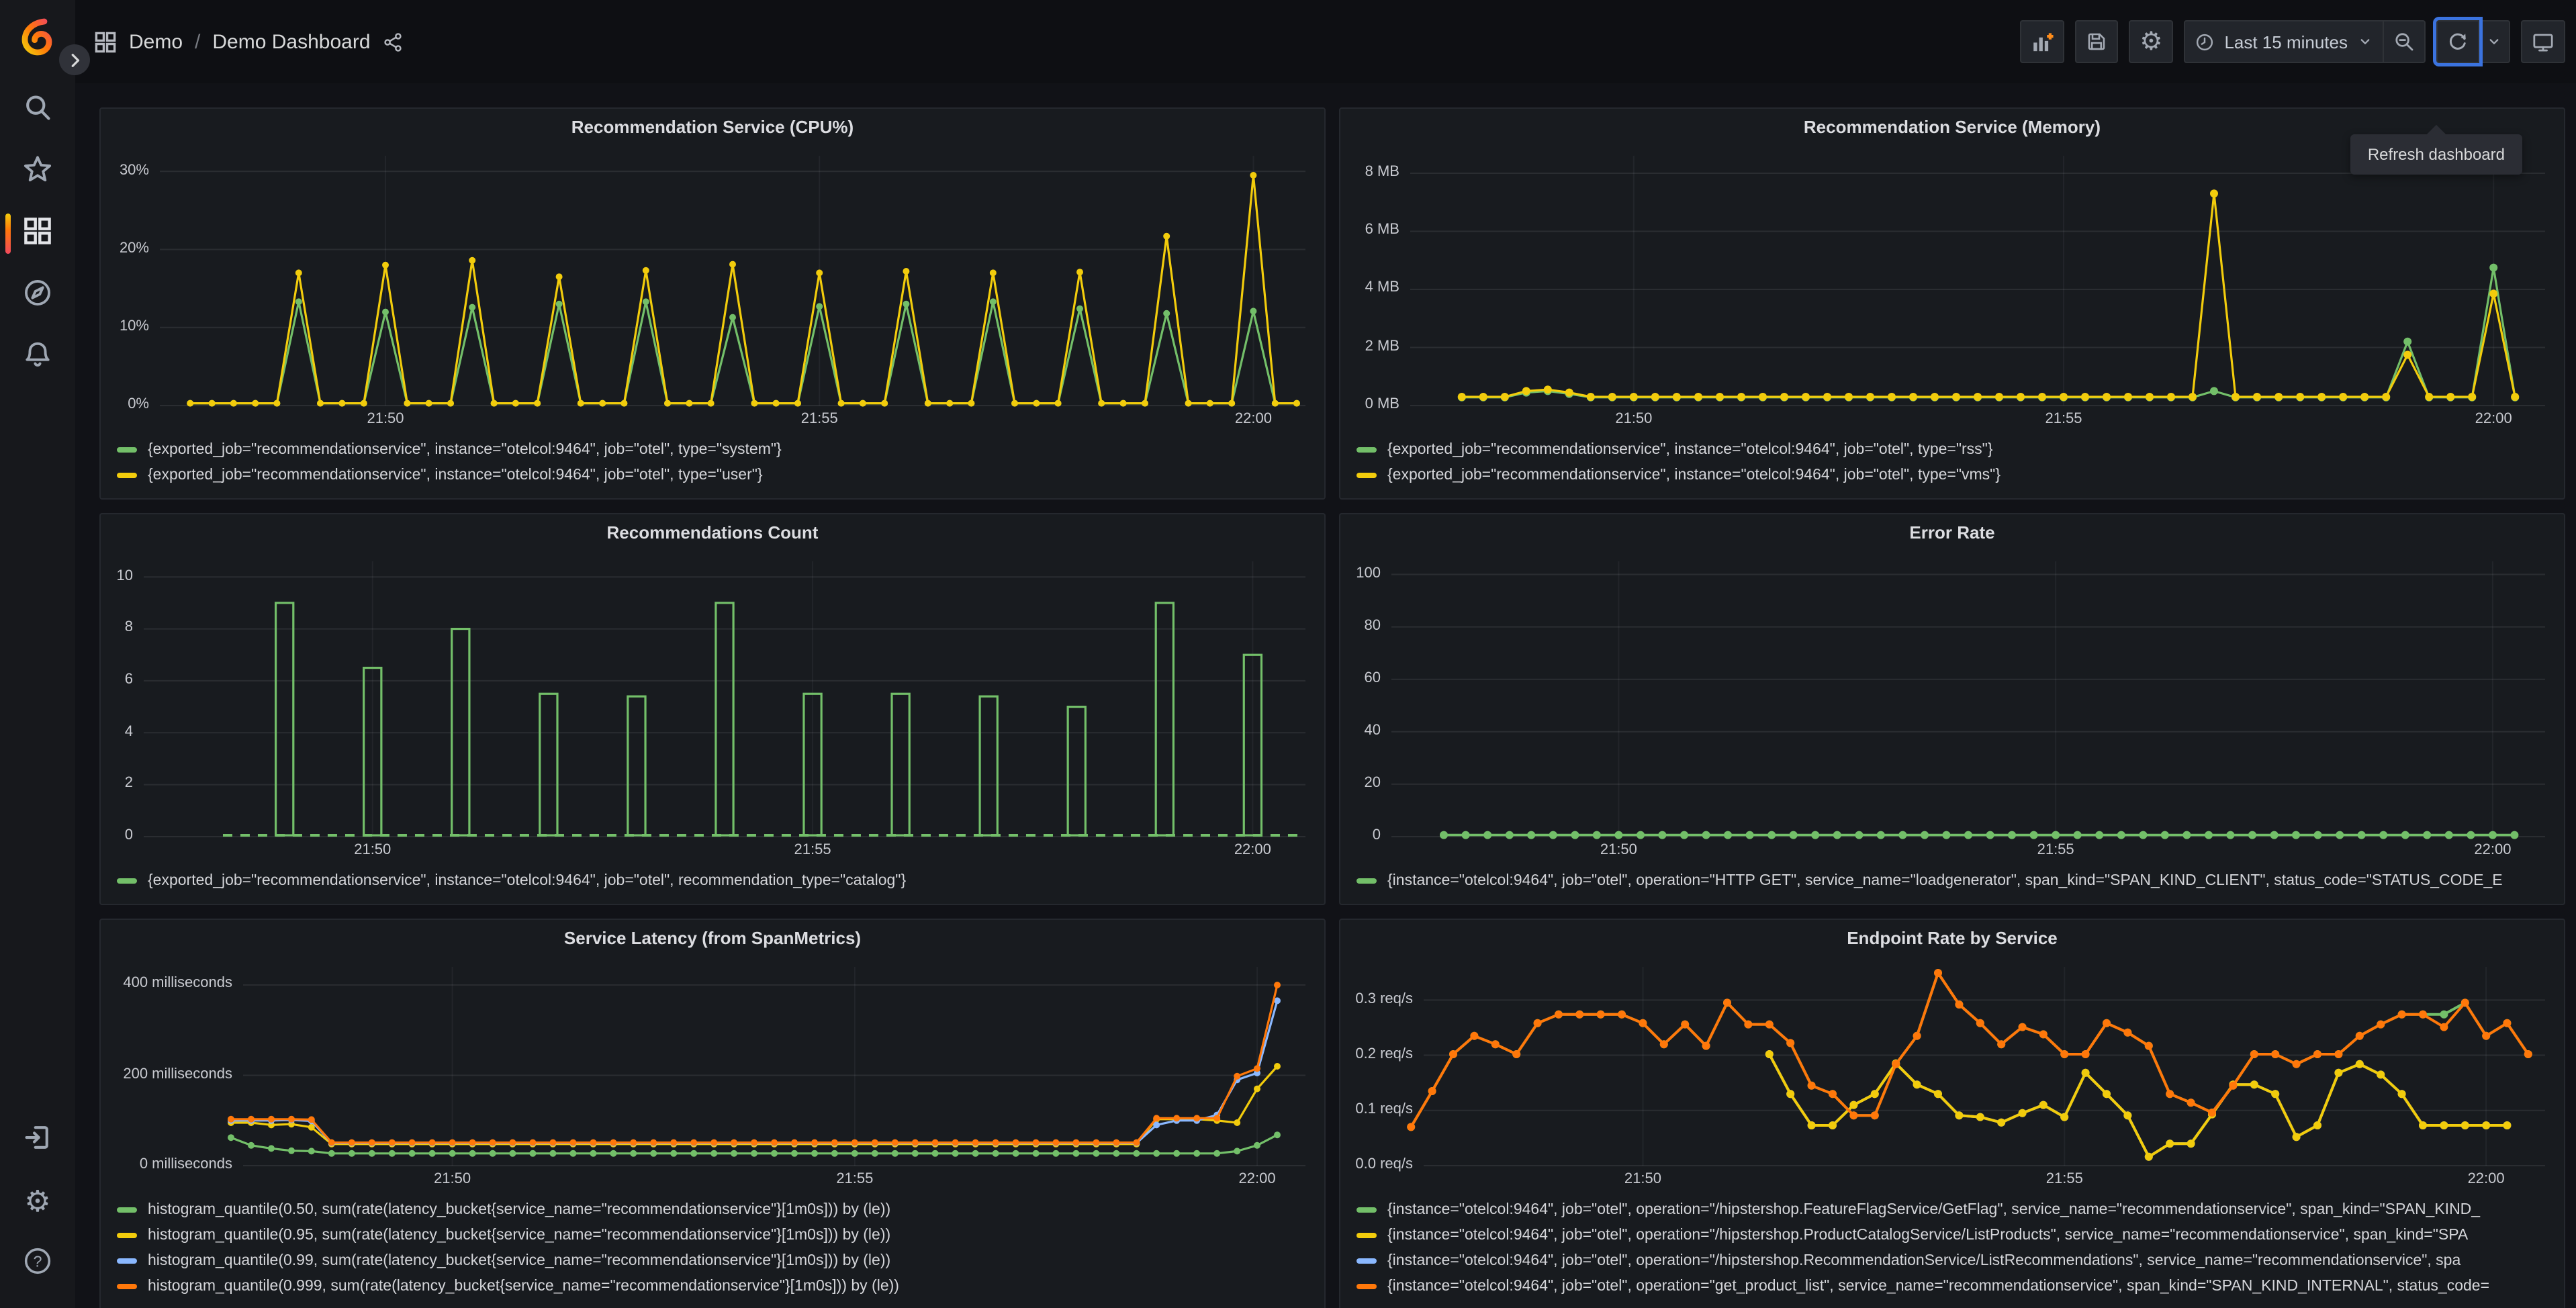  Describe the element at coordinates (134, 170) in the screenshot. I see `y-axis-tick-label: 30%` at that location.